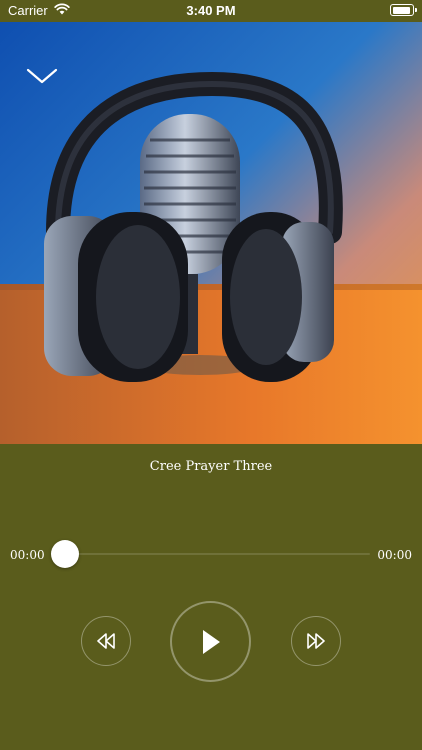  I want to click on collapse-button, so click(42, 76).